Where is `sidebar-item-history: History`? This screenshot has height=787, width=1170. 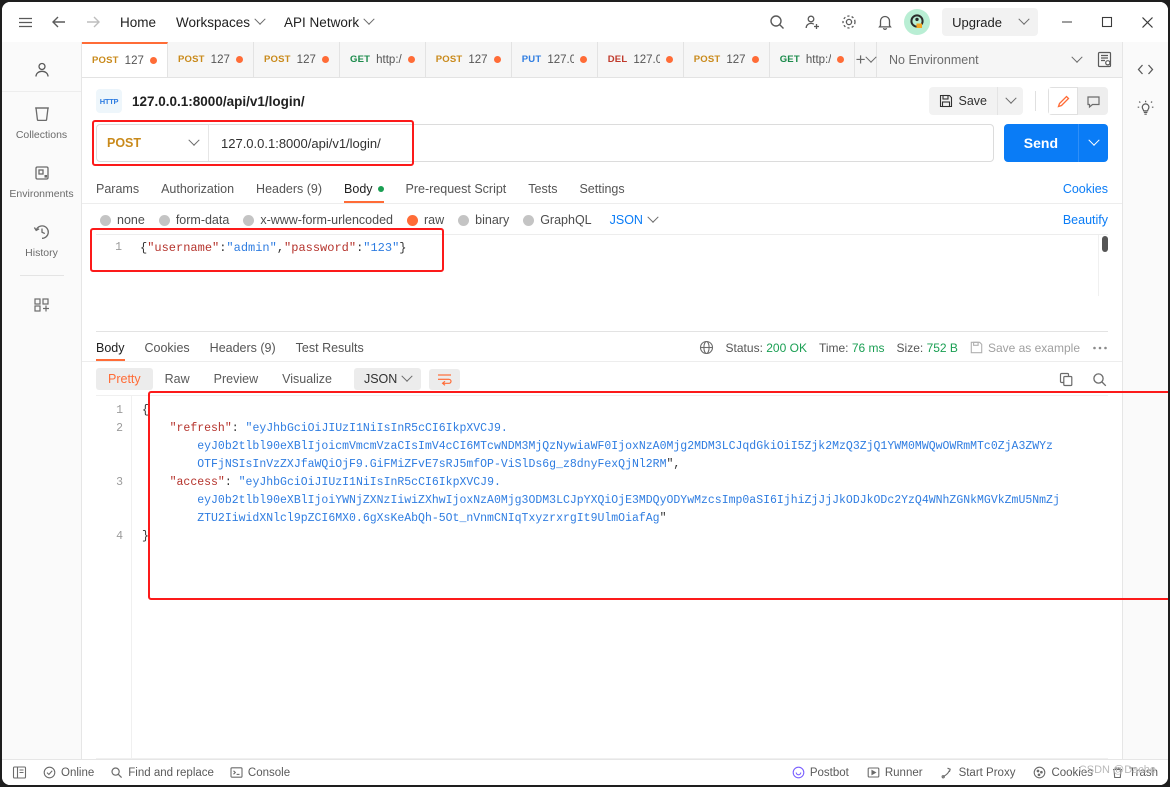
sidebar-item-history: History is located at coordinates (41, 239).